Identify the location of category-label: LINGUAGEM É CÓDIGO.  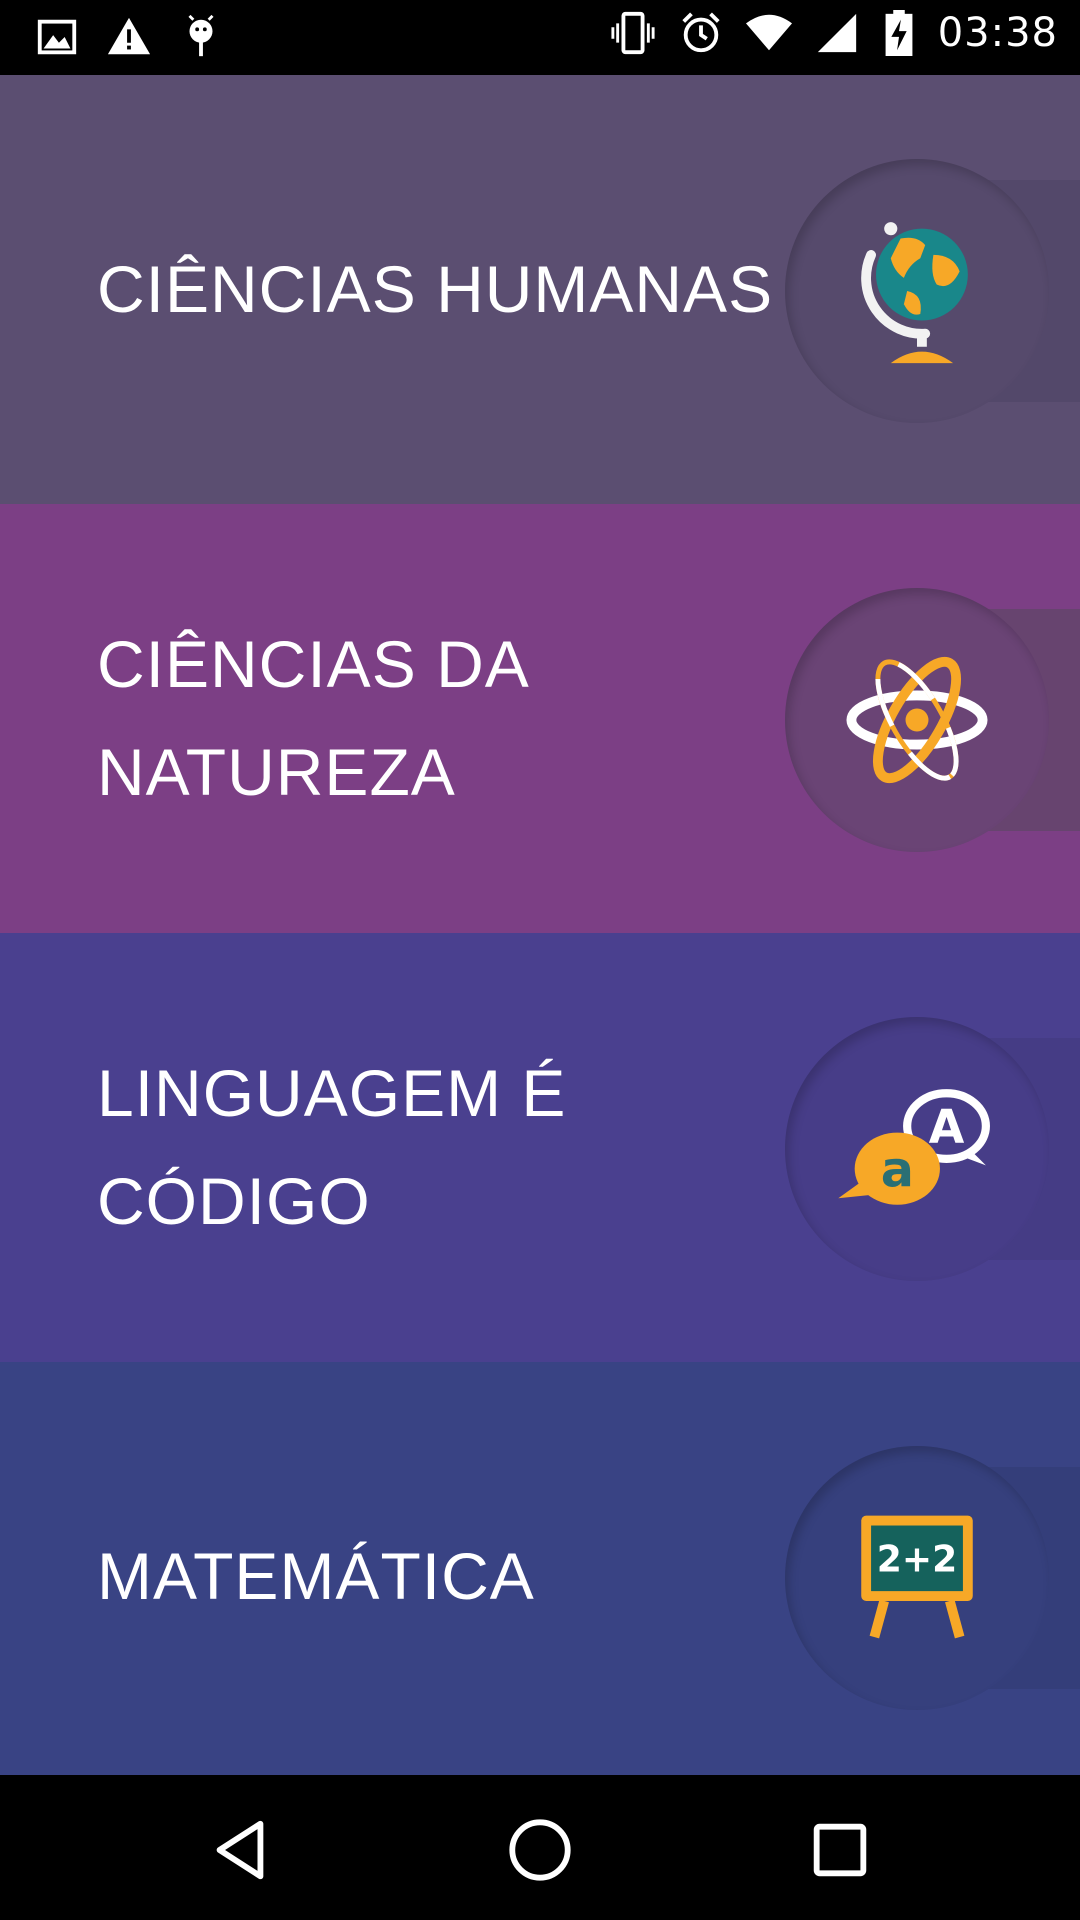
(332, 1147).